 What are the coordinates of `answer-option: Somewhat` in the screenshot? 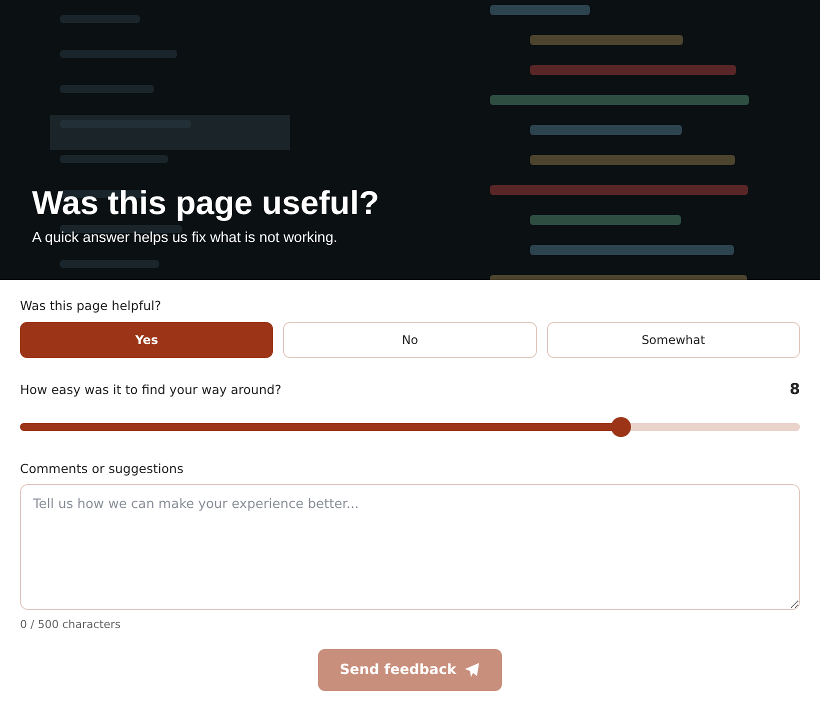 It's located at (673, 340).